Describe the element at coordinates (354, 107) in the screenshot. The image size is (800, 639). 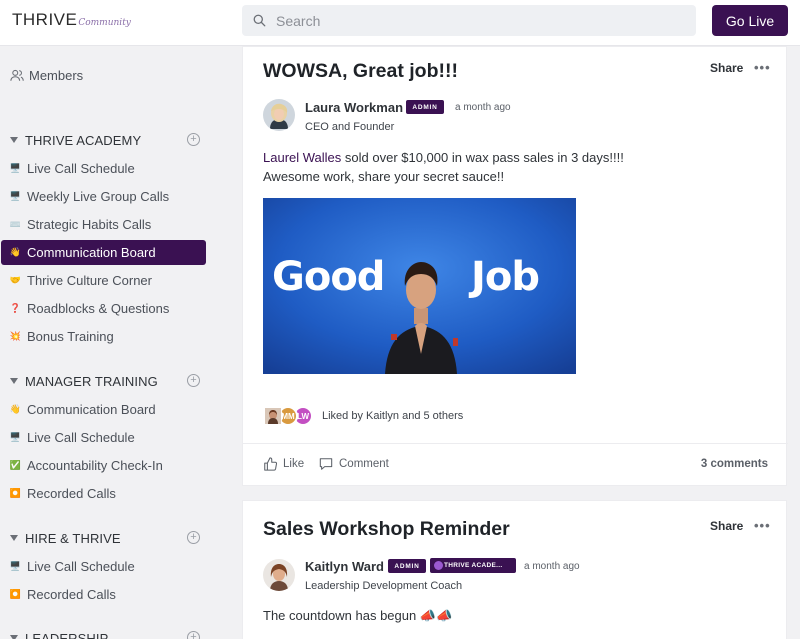
I see `author-name: Laura Workman` at that location.